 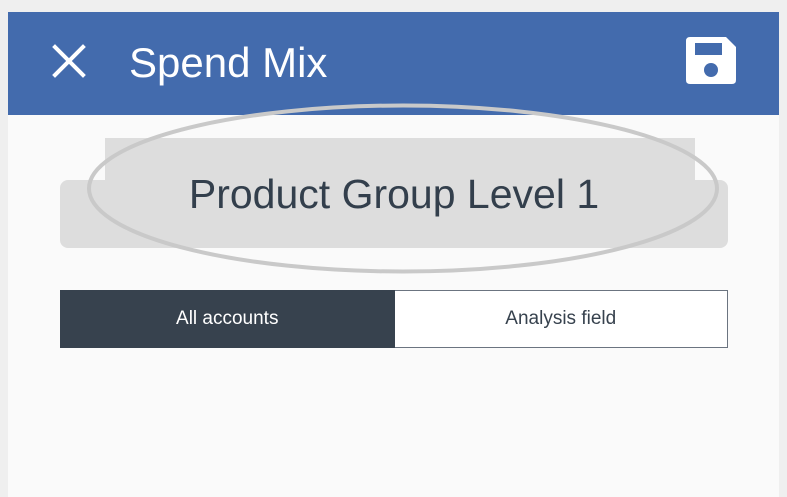 What do you see at coordinates (561, 319) in the screenshot?
I see `tab-analysis-field: Analysis field` at bounding box center [561, 319].